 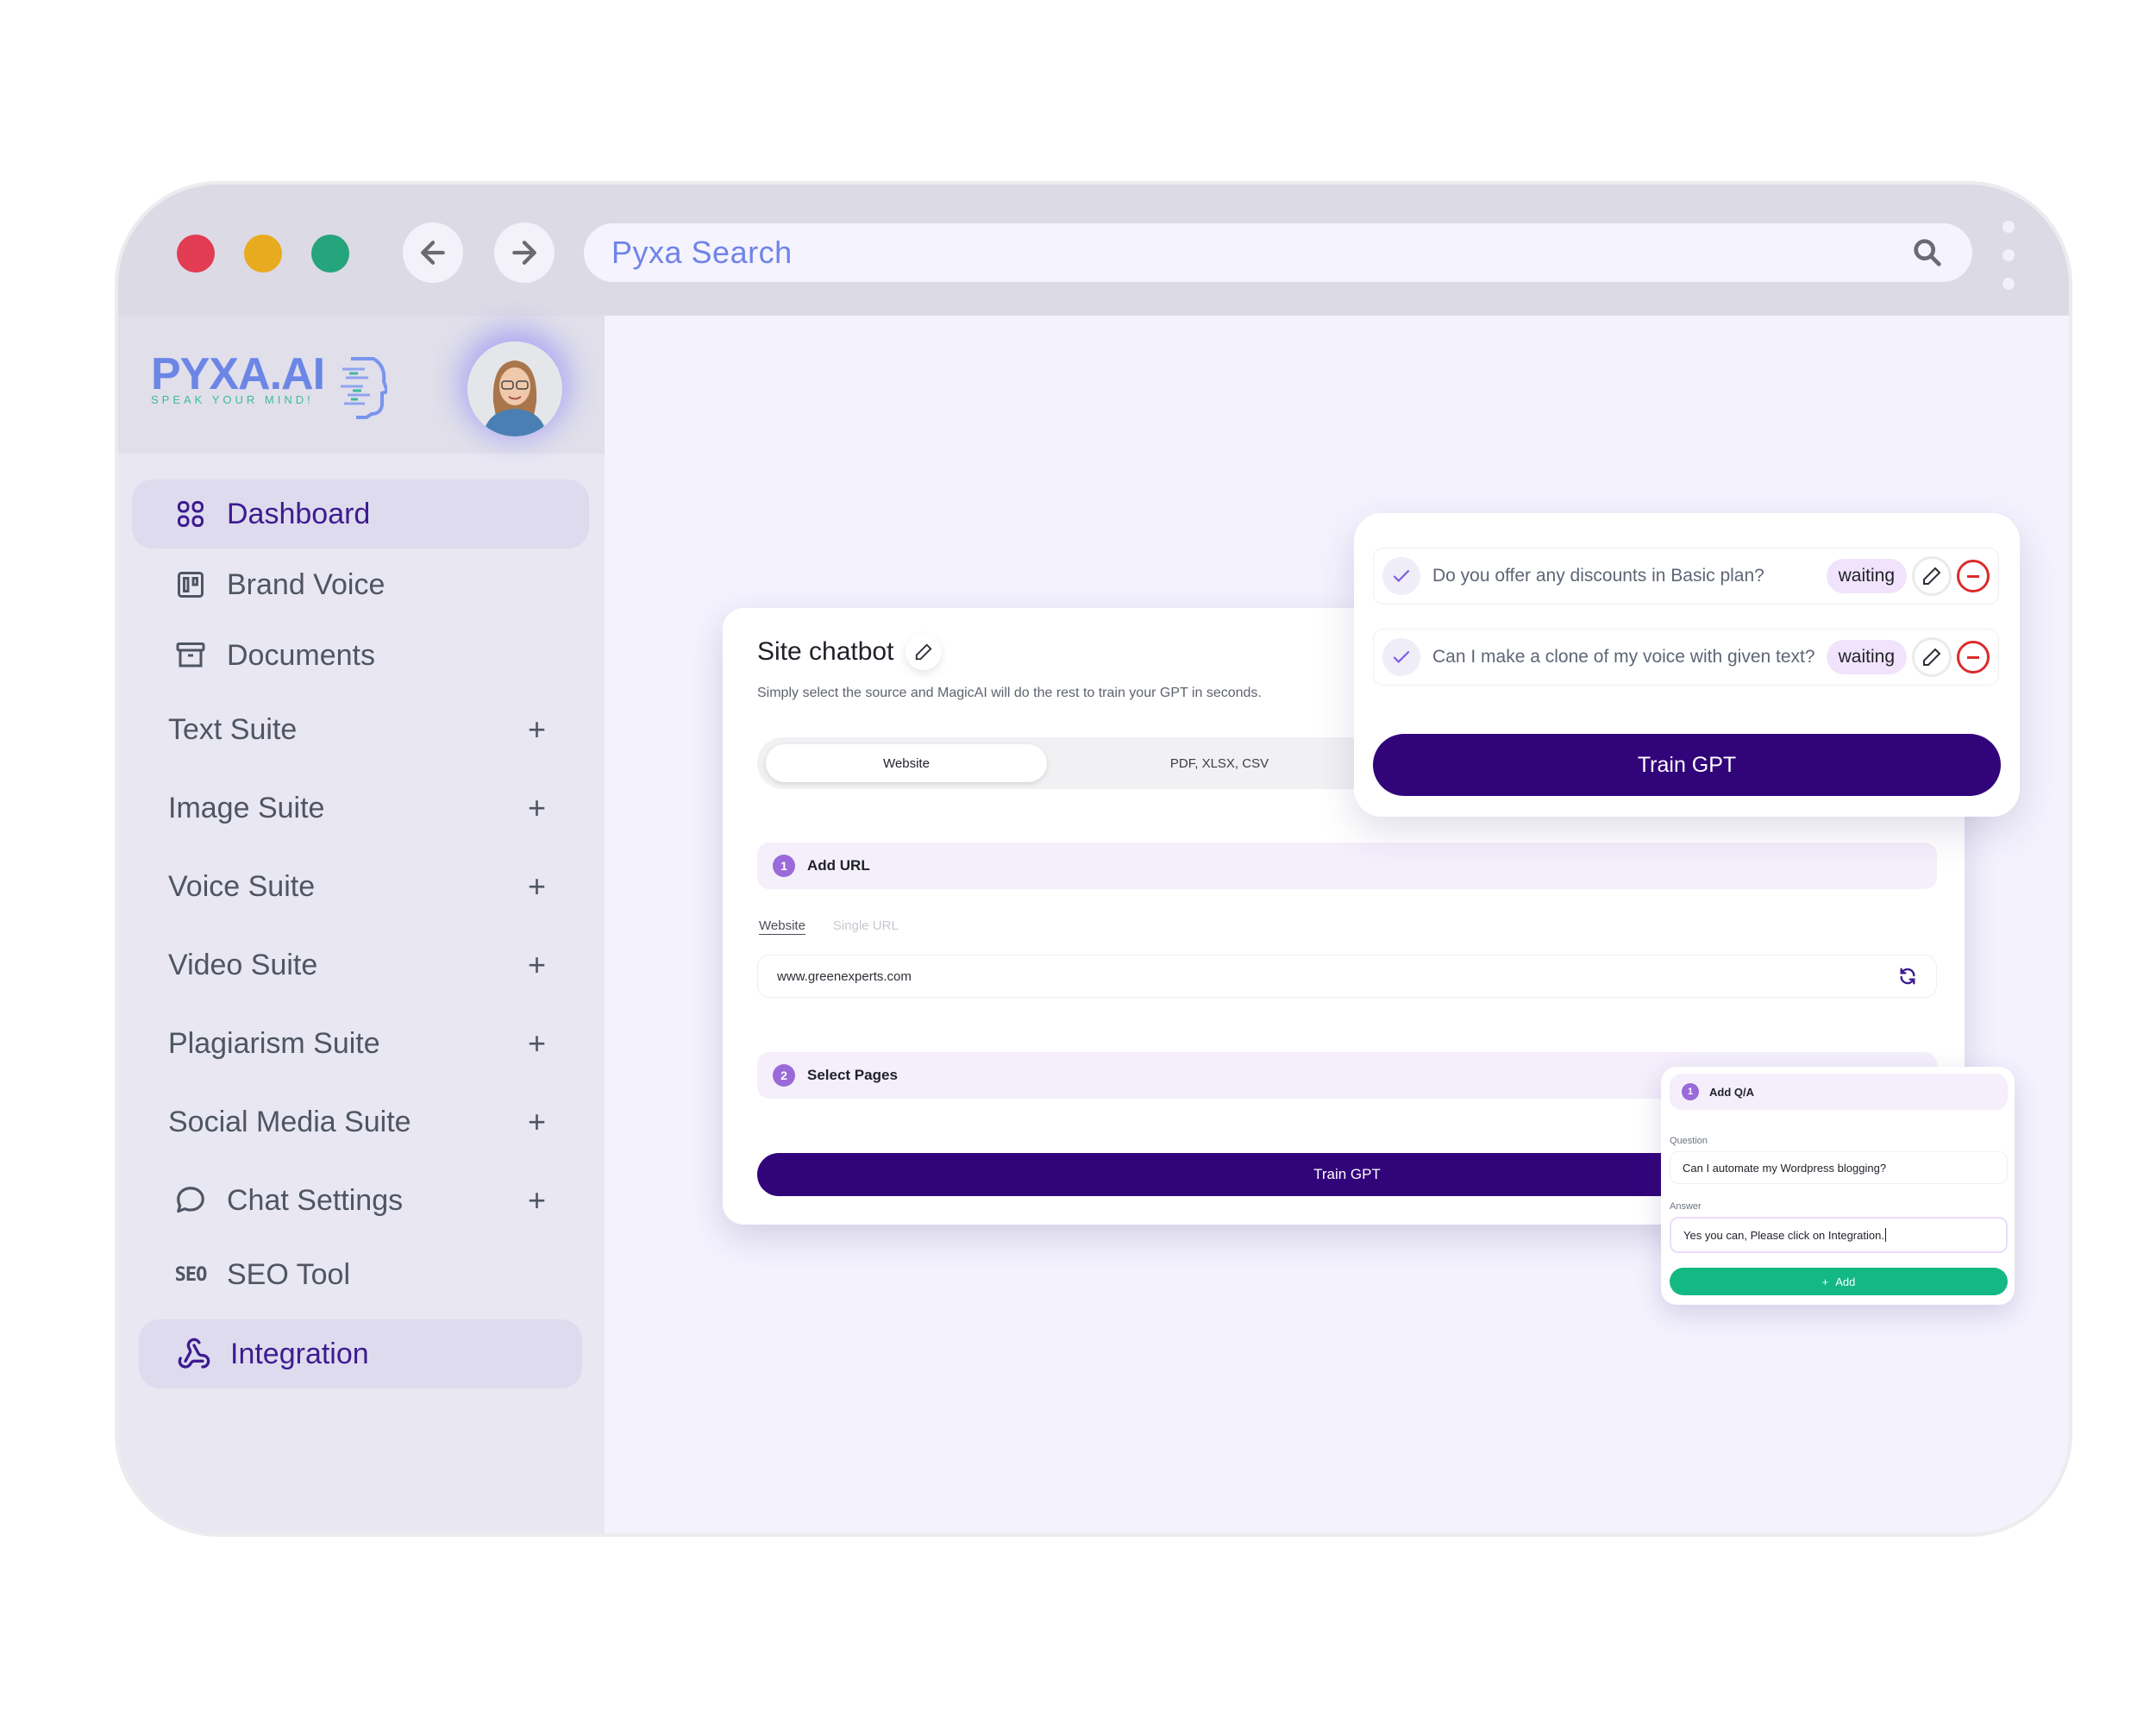 What do you see at coordinates (360, 729) in the screenshot?
I see `sidebar-item-text-suite: Text Suite +` at bounding box center [360, 729].